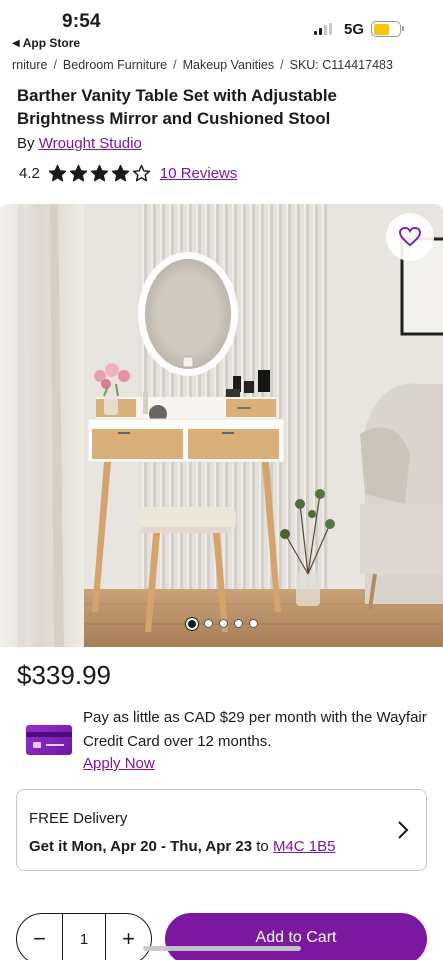 Image resolution: width=443 pixels, height=960 pixels. I want to click on brand-line: By Wrought Studio, so click(79, 143).